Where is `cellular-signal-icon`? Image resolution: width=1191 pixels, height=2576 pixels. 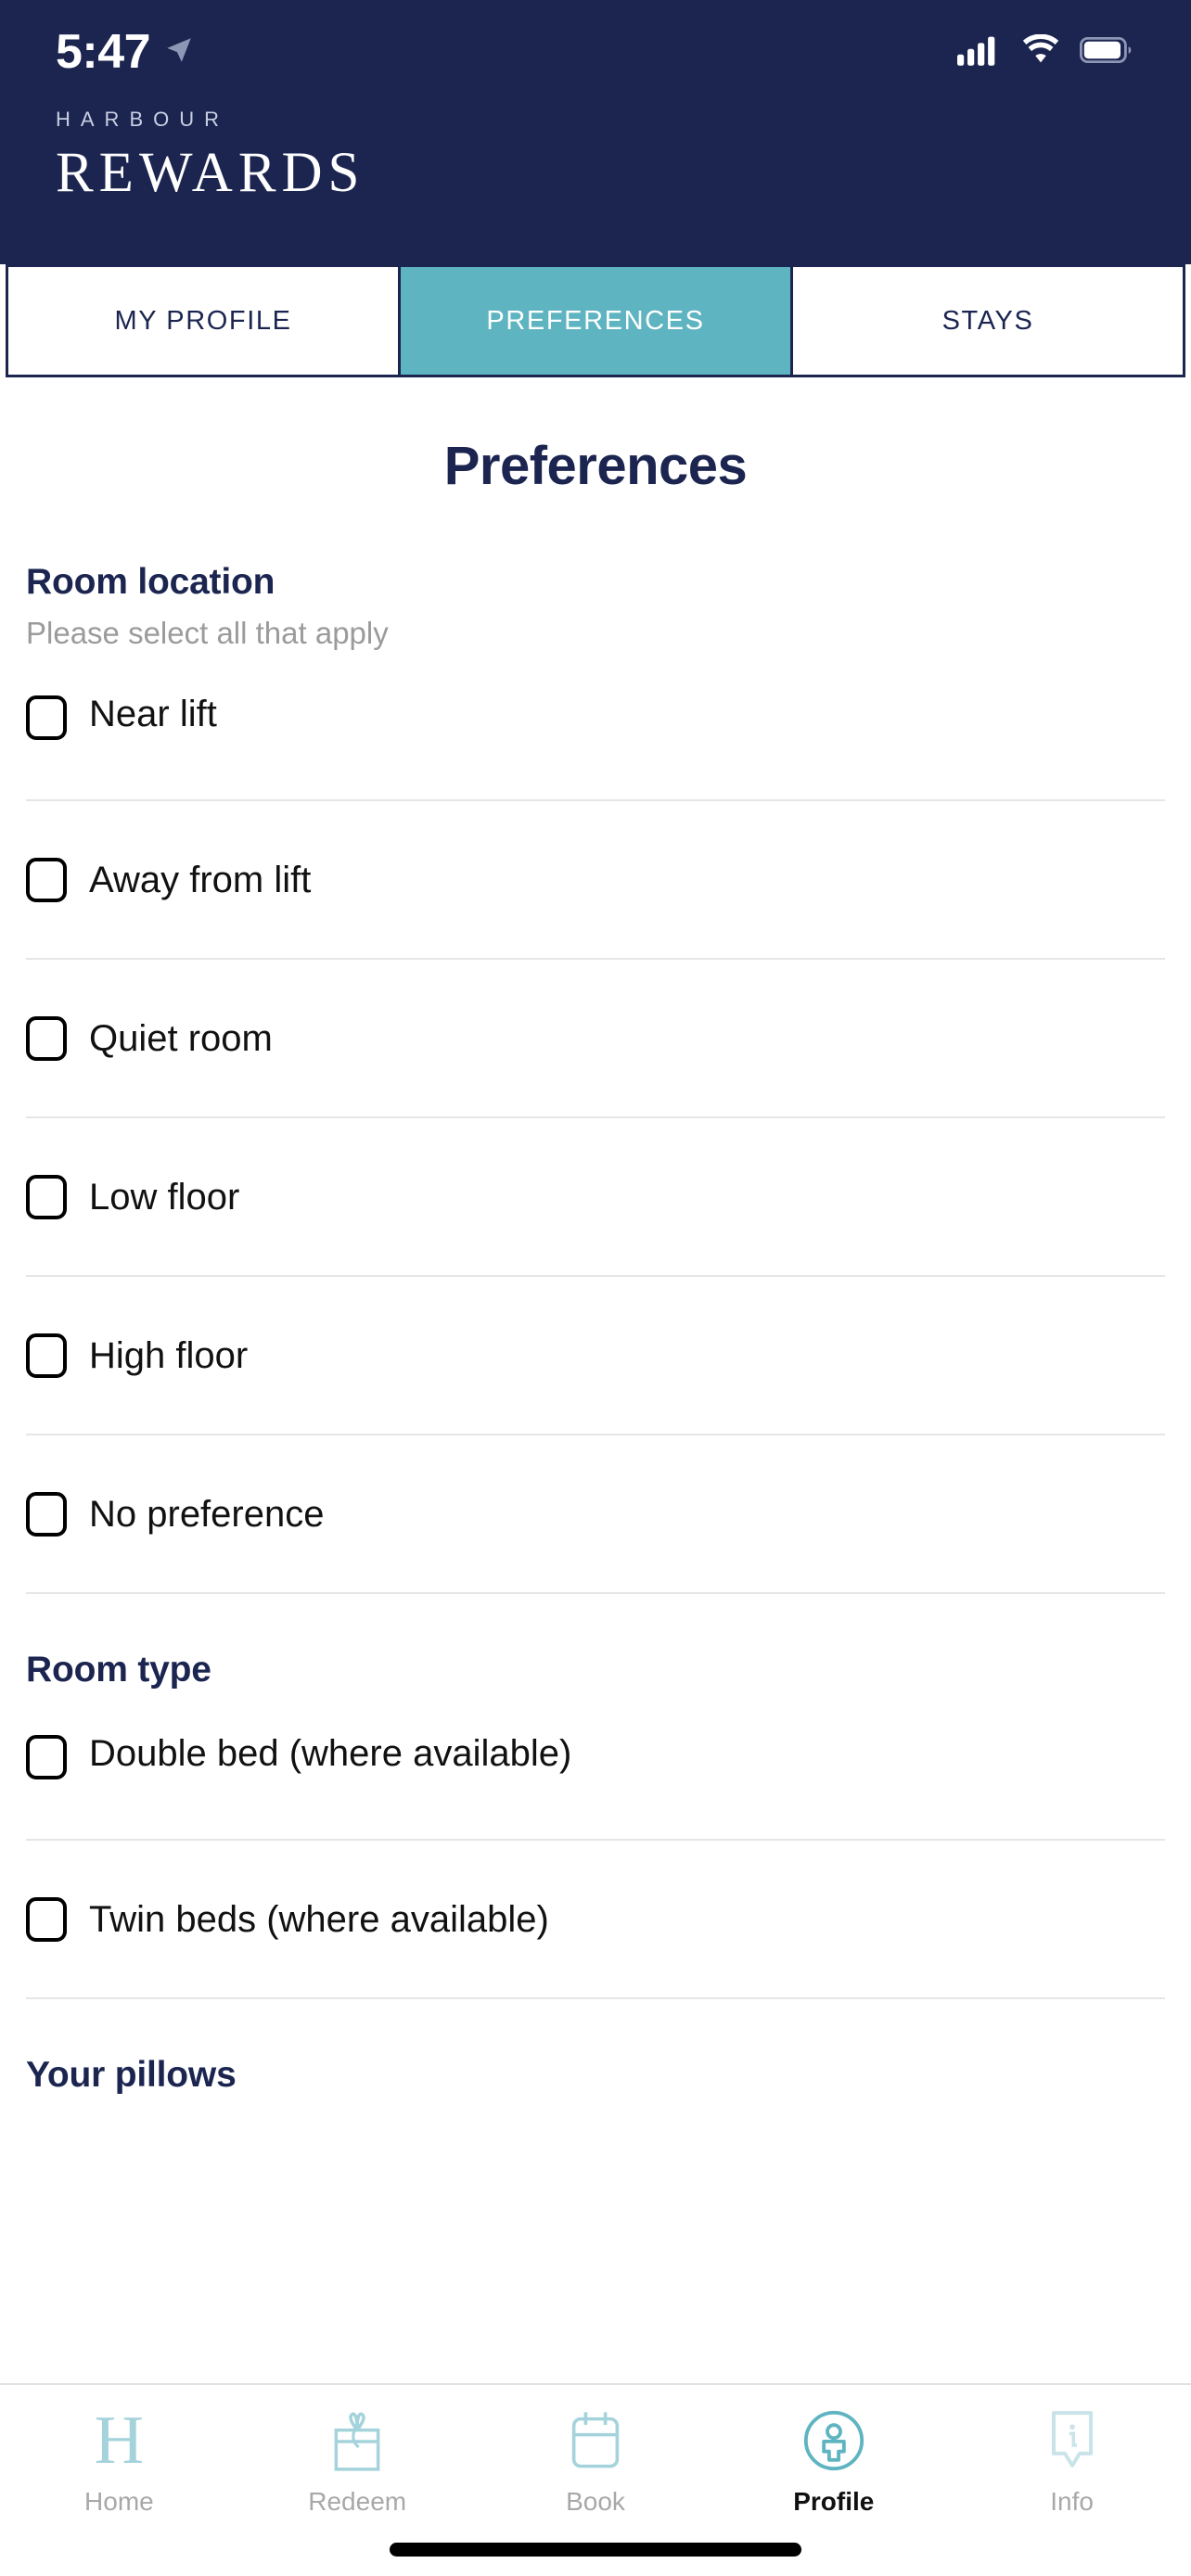
cellular-signal-icon is located at coordinates (980, 52).